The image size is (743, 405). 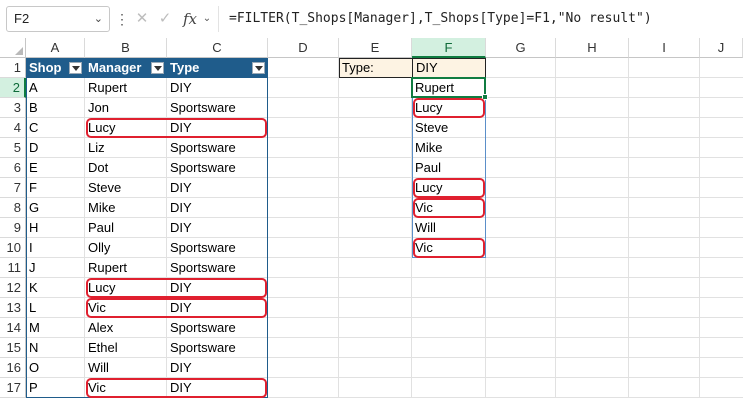 What do you see at coordinates (55, 308) in the screenshot?
I see `table-cell: L` at bounding box center [55, 308].